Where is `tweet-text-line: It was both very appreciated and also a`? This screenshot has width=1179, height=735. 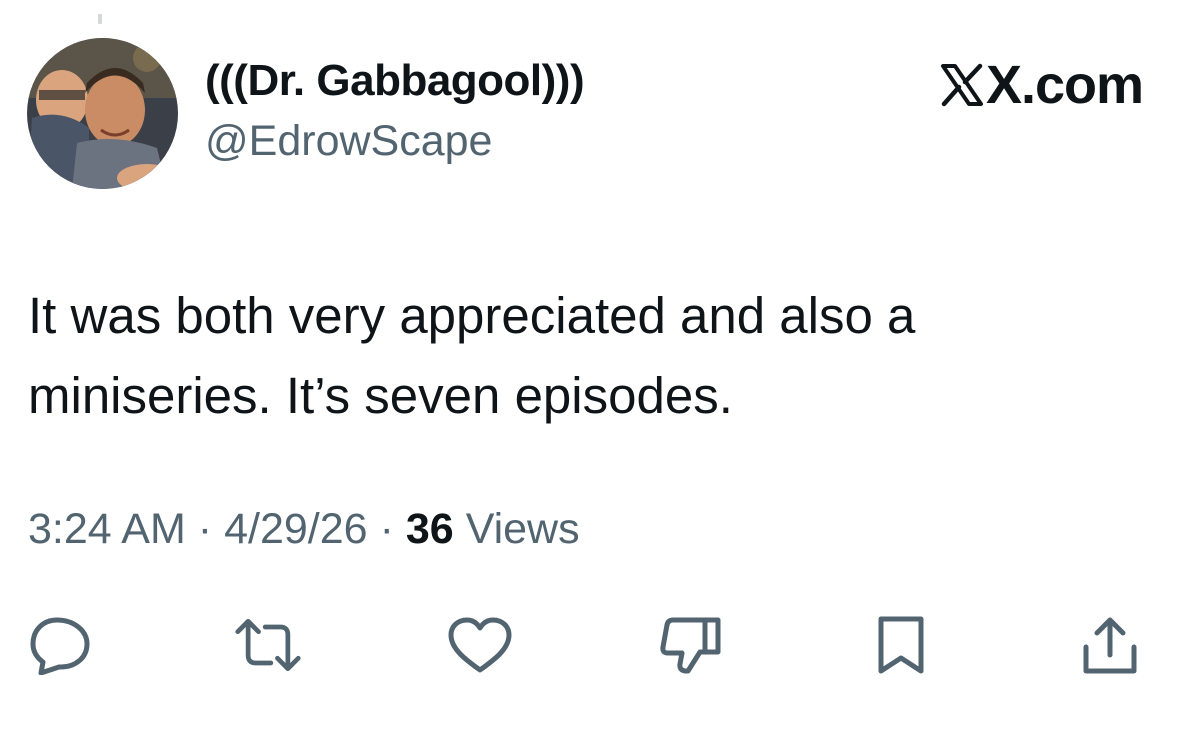
tweet-text-line: It was both very appreciated and also a is located at coordinates (472, 315).